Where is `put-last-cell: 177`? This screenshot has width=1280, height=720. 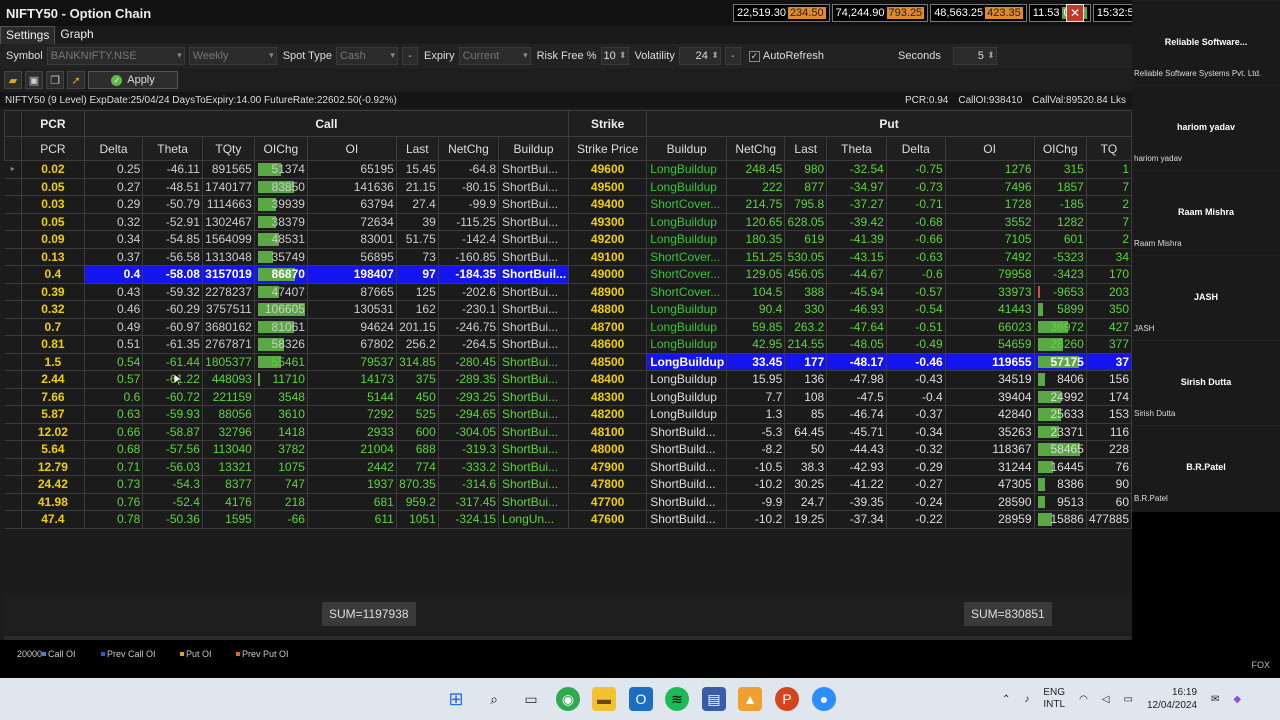
put-last-cell: 177 is located at coordinates (806, 361).